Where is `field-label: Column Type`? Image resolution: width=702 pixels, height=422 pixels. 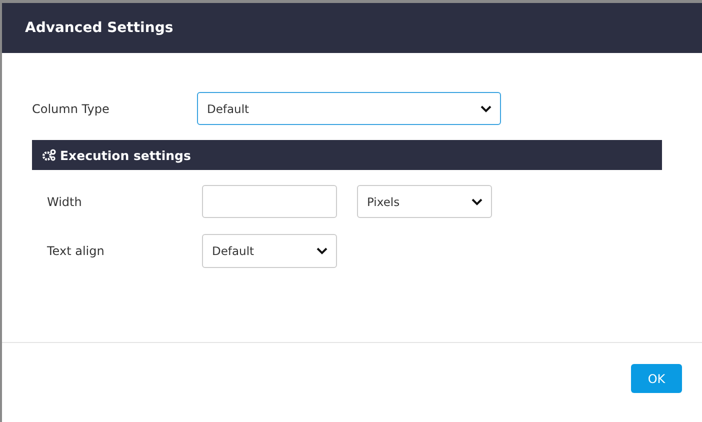 field-label: Column Type is located at coordinates (71, 109).